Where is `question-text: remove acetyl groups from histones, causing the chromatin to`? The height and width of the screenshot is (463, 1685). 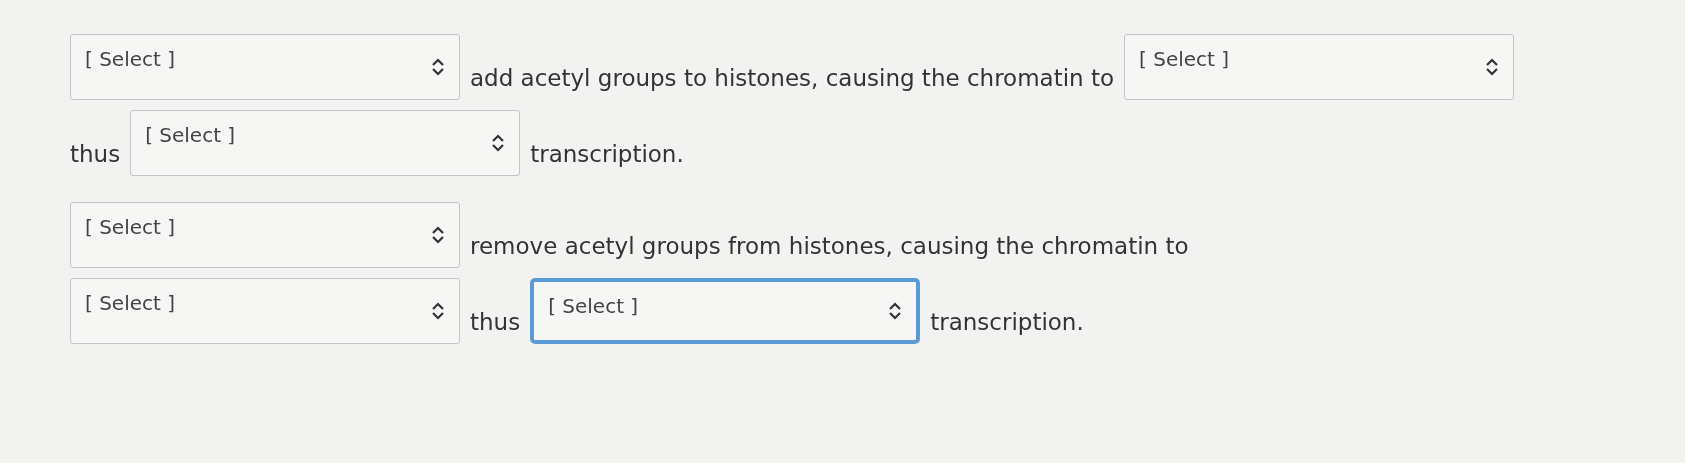 question-text: remove acetyl groups from histones, causing the chromatin to is located at coordinates (829, 245).